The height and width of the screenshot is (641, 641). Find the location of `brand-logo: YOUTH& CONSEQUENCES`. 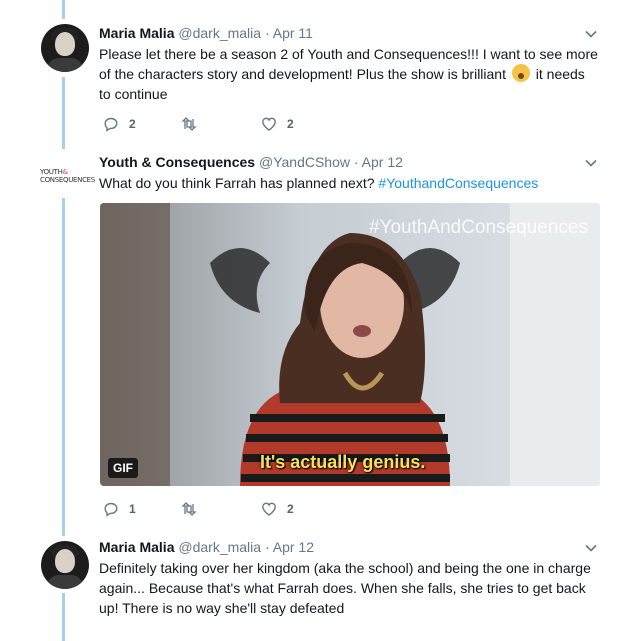

brand-logo: YOUTH& CONSEQUENCES is located at coordinates (67, 176).